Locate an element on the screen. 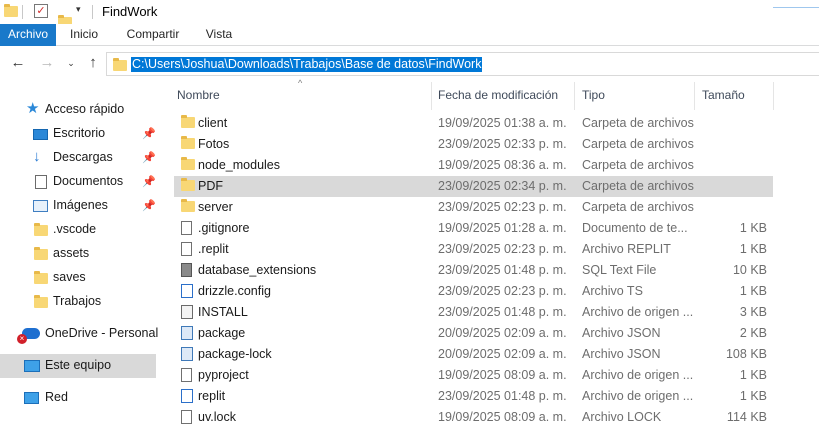 This screenshot has height=433, width=819. file-date: 19/09/2025 01:28 a. m. is located at coordinates (502, 228).